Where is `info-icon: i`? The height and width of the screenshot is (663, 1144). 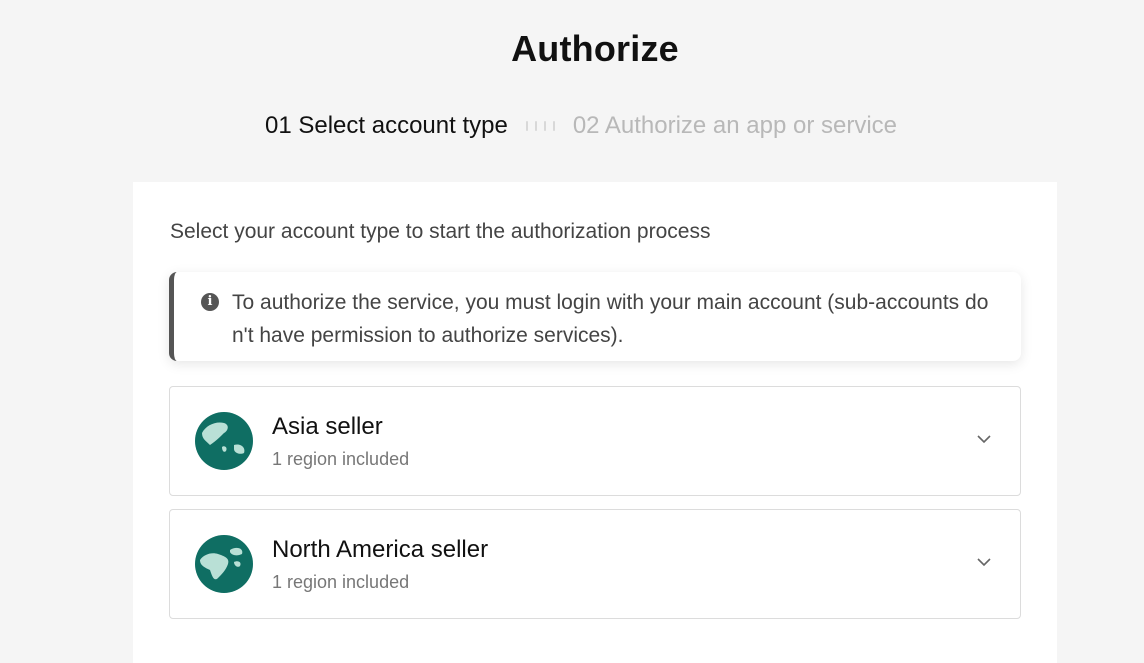
info-icon: i is located at coordinates (210, 302).